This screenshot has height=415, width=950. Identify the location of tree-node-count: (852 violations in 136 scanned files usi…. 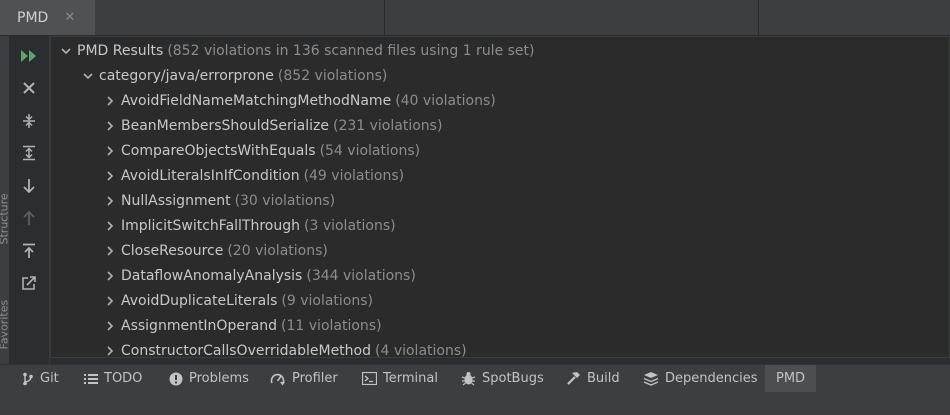
(351, 51).